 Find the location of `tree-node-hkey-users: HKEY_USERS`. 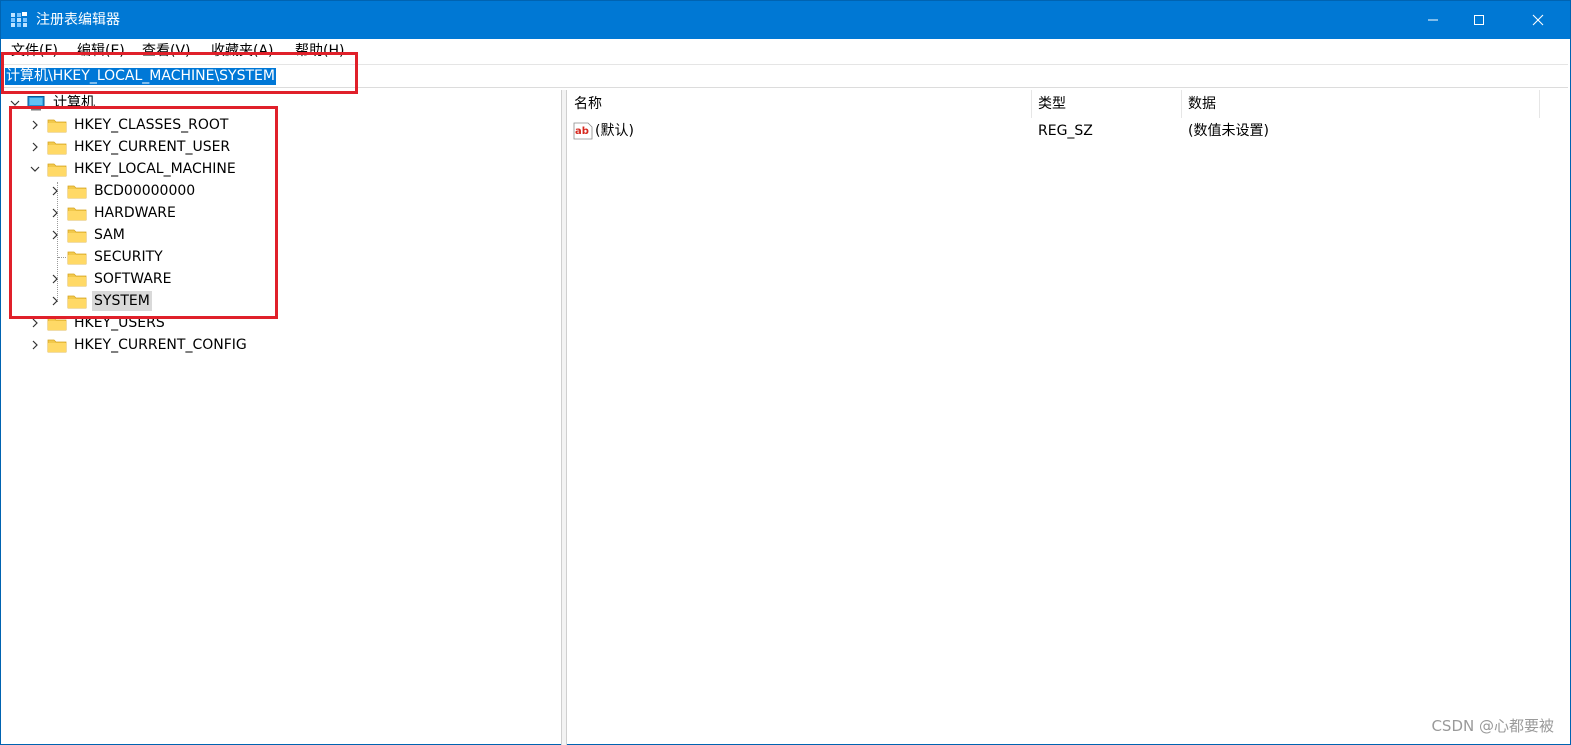

tree-node-hkey-users: HKEY_USERS is located at coordinates (98, 323).